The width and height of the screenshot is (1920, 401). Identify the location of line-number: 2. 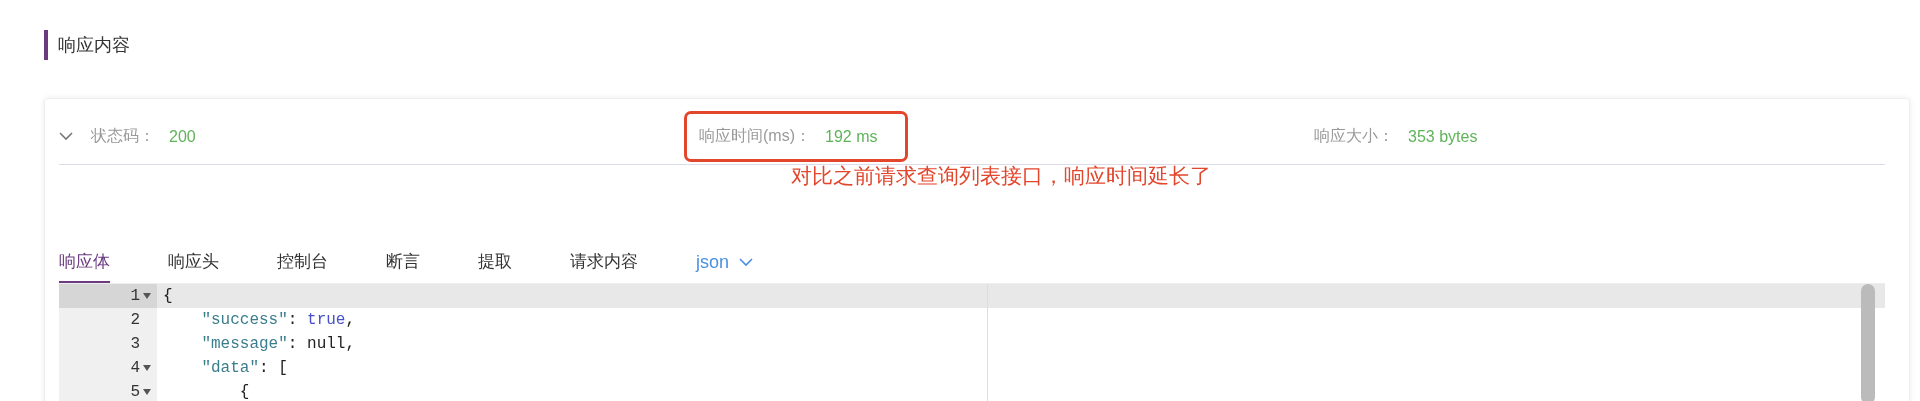
(108, 320).